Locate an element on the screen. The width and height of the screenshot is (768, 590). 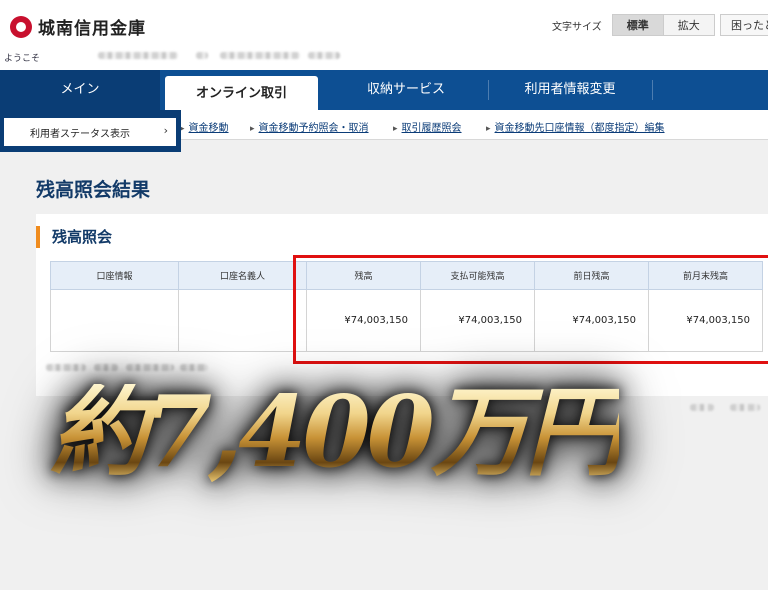
cell-previous-day-balance: ¥74,003,150 is located at coordinates (591, 320).